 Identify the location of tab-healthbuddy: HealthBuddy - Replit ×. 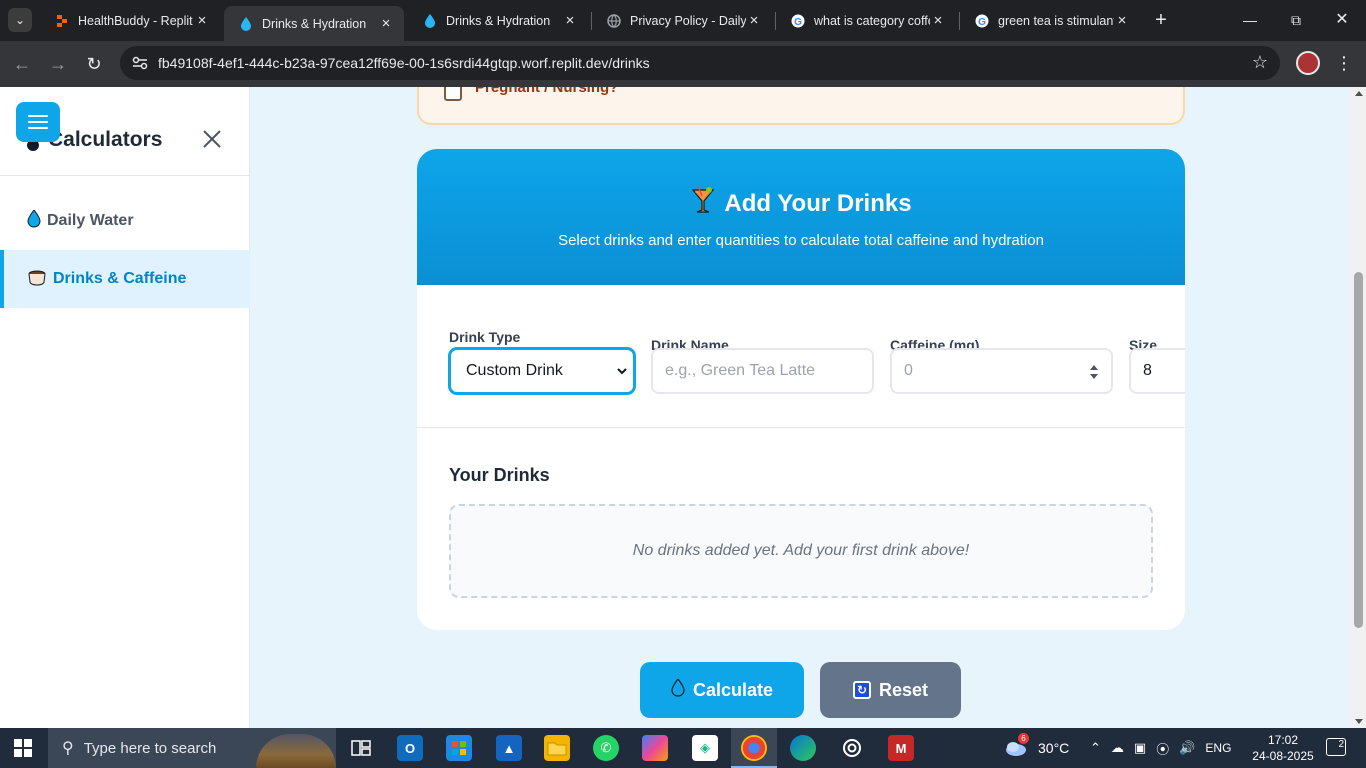
(130, 20).